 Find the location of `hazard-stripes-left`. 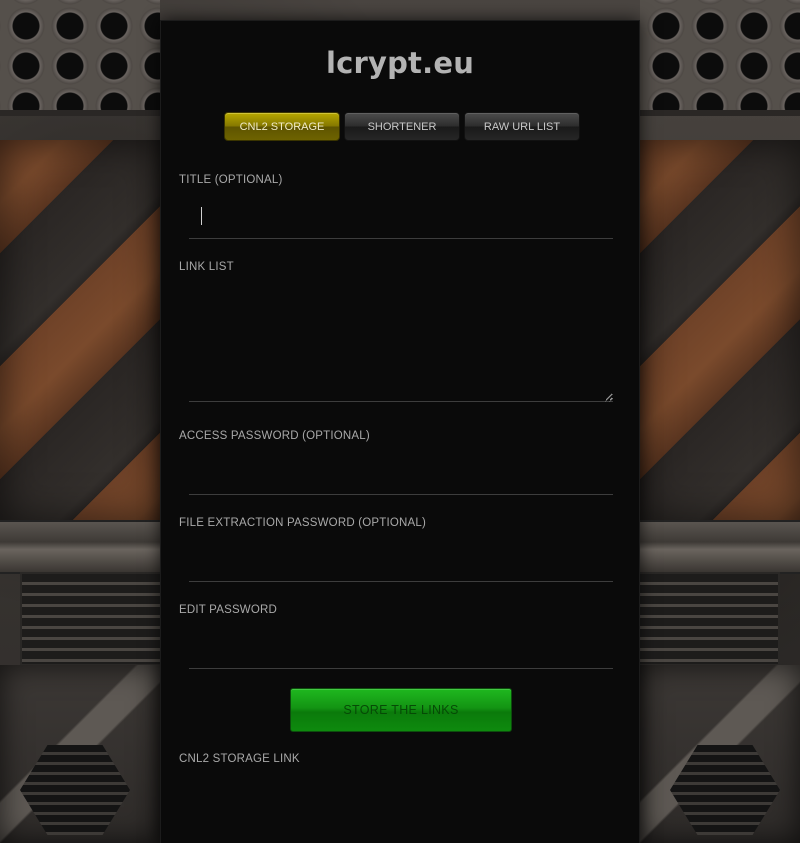

hazard-stripes-left is located at coordinates (80, 330).